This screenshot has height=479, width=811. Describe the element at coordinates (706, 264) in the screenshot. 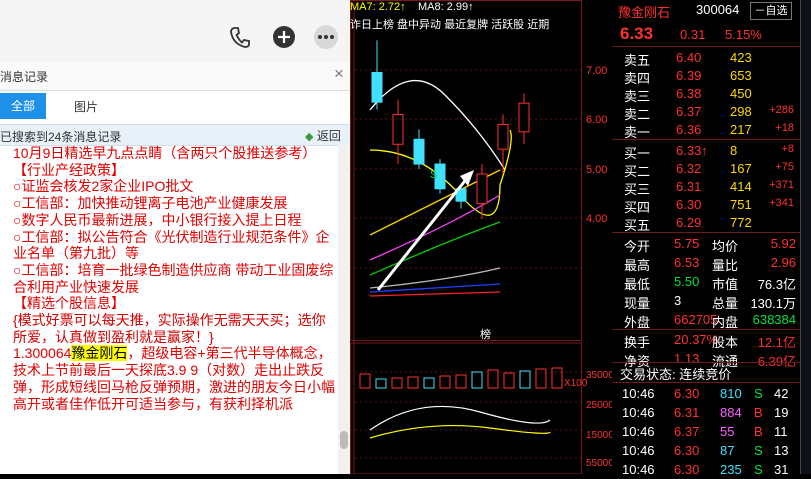

I see `stat-row: 最高 6.53 量比 2.96` at that location.